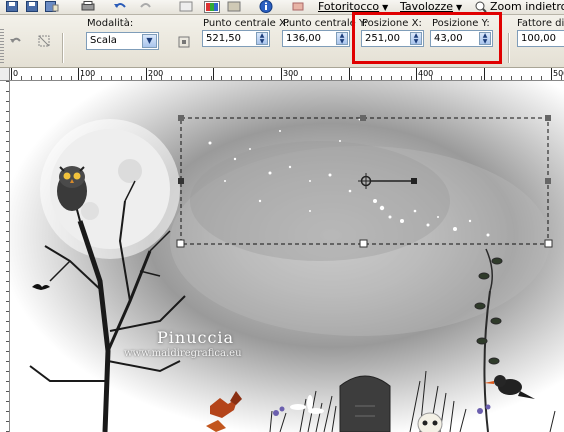  What do you see at coordinates (298, 6) in the screenshot?
I see `eraser-icon` at bounding box center [298, 6].